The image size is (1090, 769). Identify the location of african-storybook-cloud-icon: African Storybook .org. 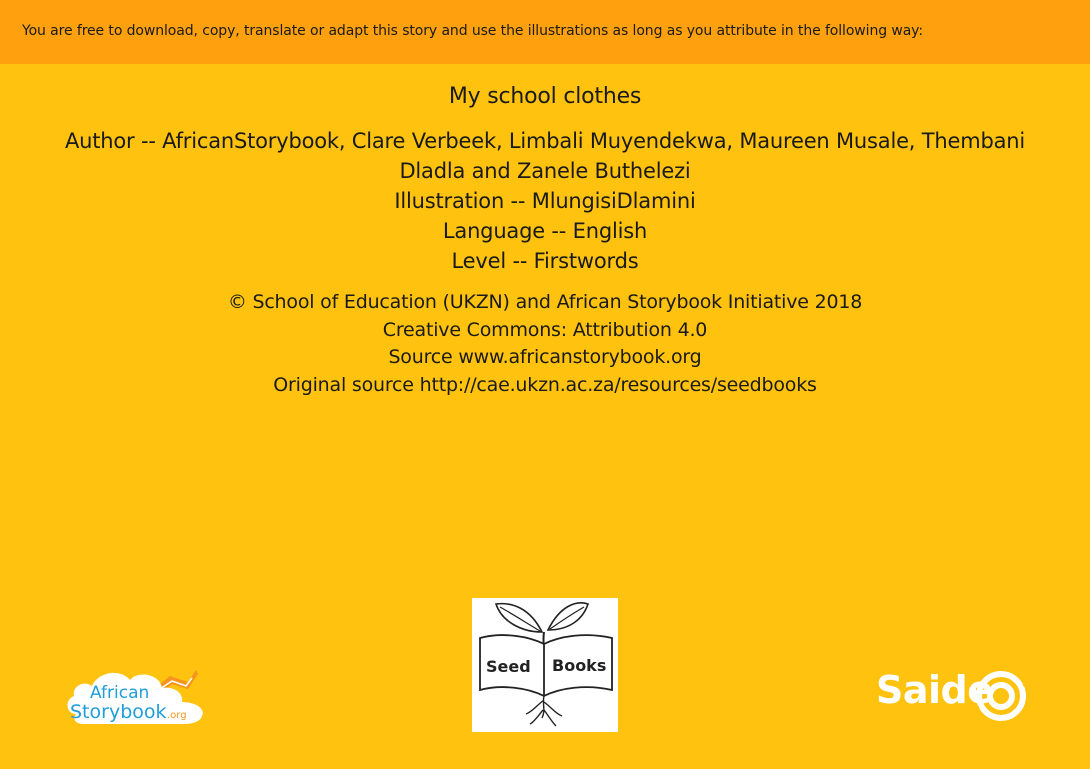
(135, 697).